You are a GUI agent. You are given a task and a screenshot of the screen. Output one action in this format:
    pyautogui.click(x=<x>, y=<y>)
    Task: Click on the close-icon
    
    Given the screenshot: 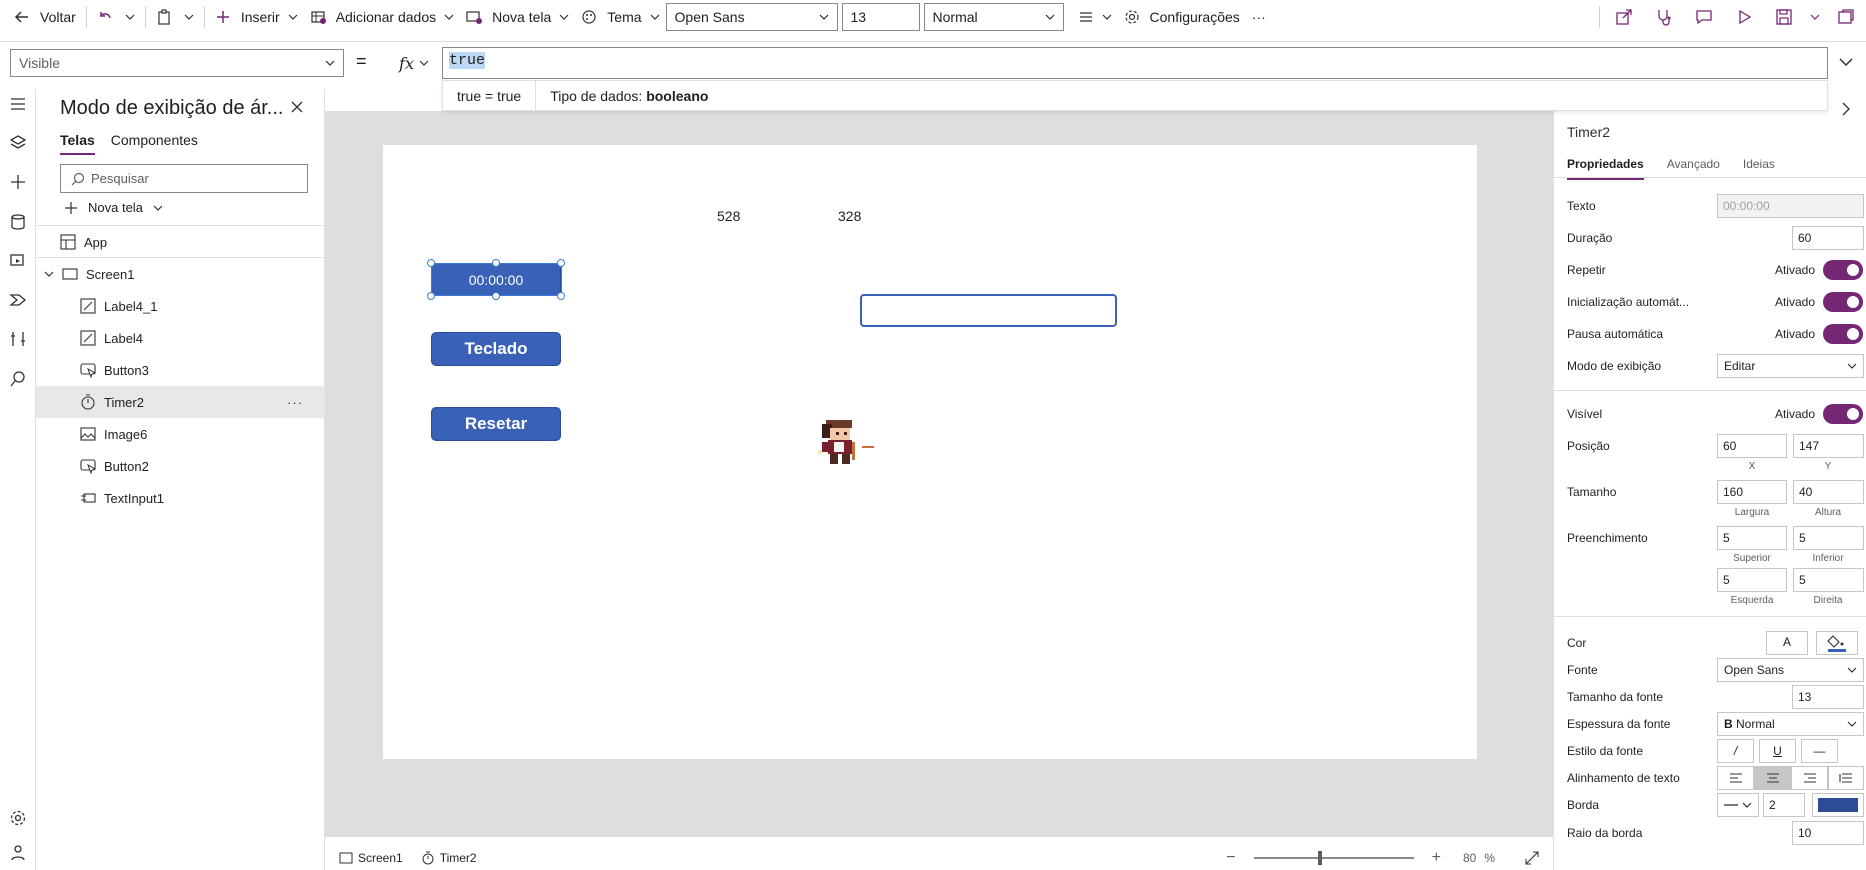 What is the action you would take?
    pyautogui.click(x=297, y=107)
    